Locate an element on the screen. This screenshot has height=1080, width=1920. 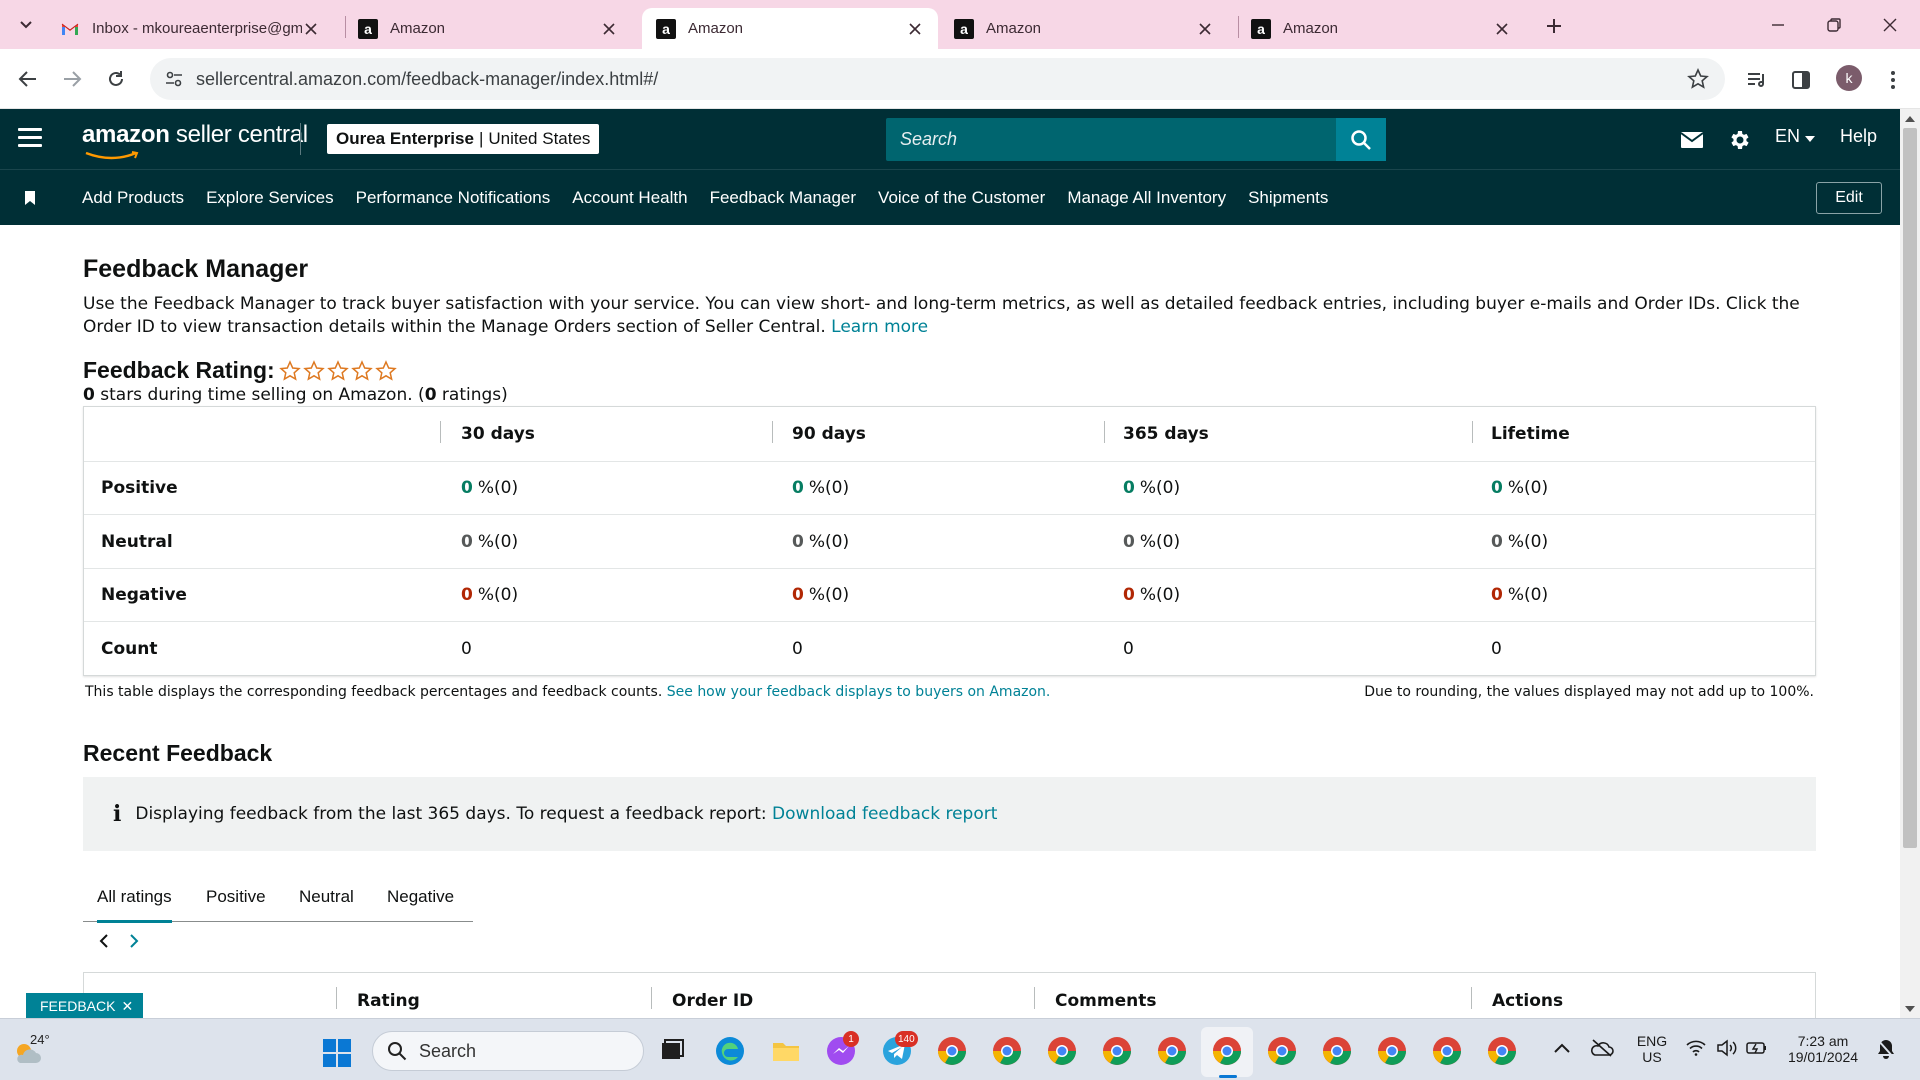
nav-performance-notifications: Performance Notifications is located at coordinates (453, 198).